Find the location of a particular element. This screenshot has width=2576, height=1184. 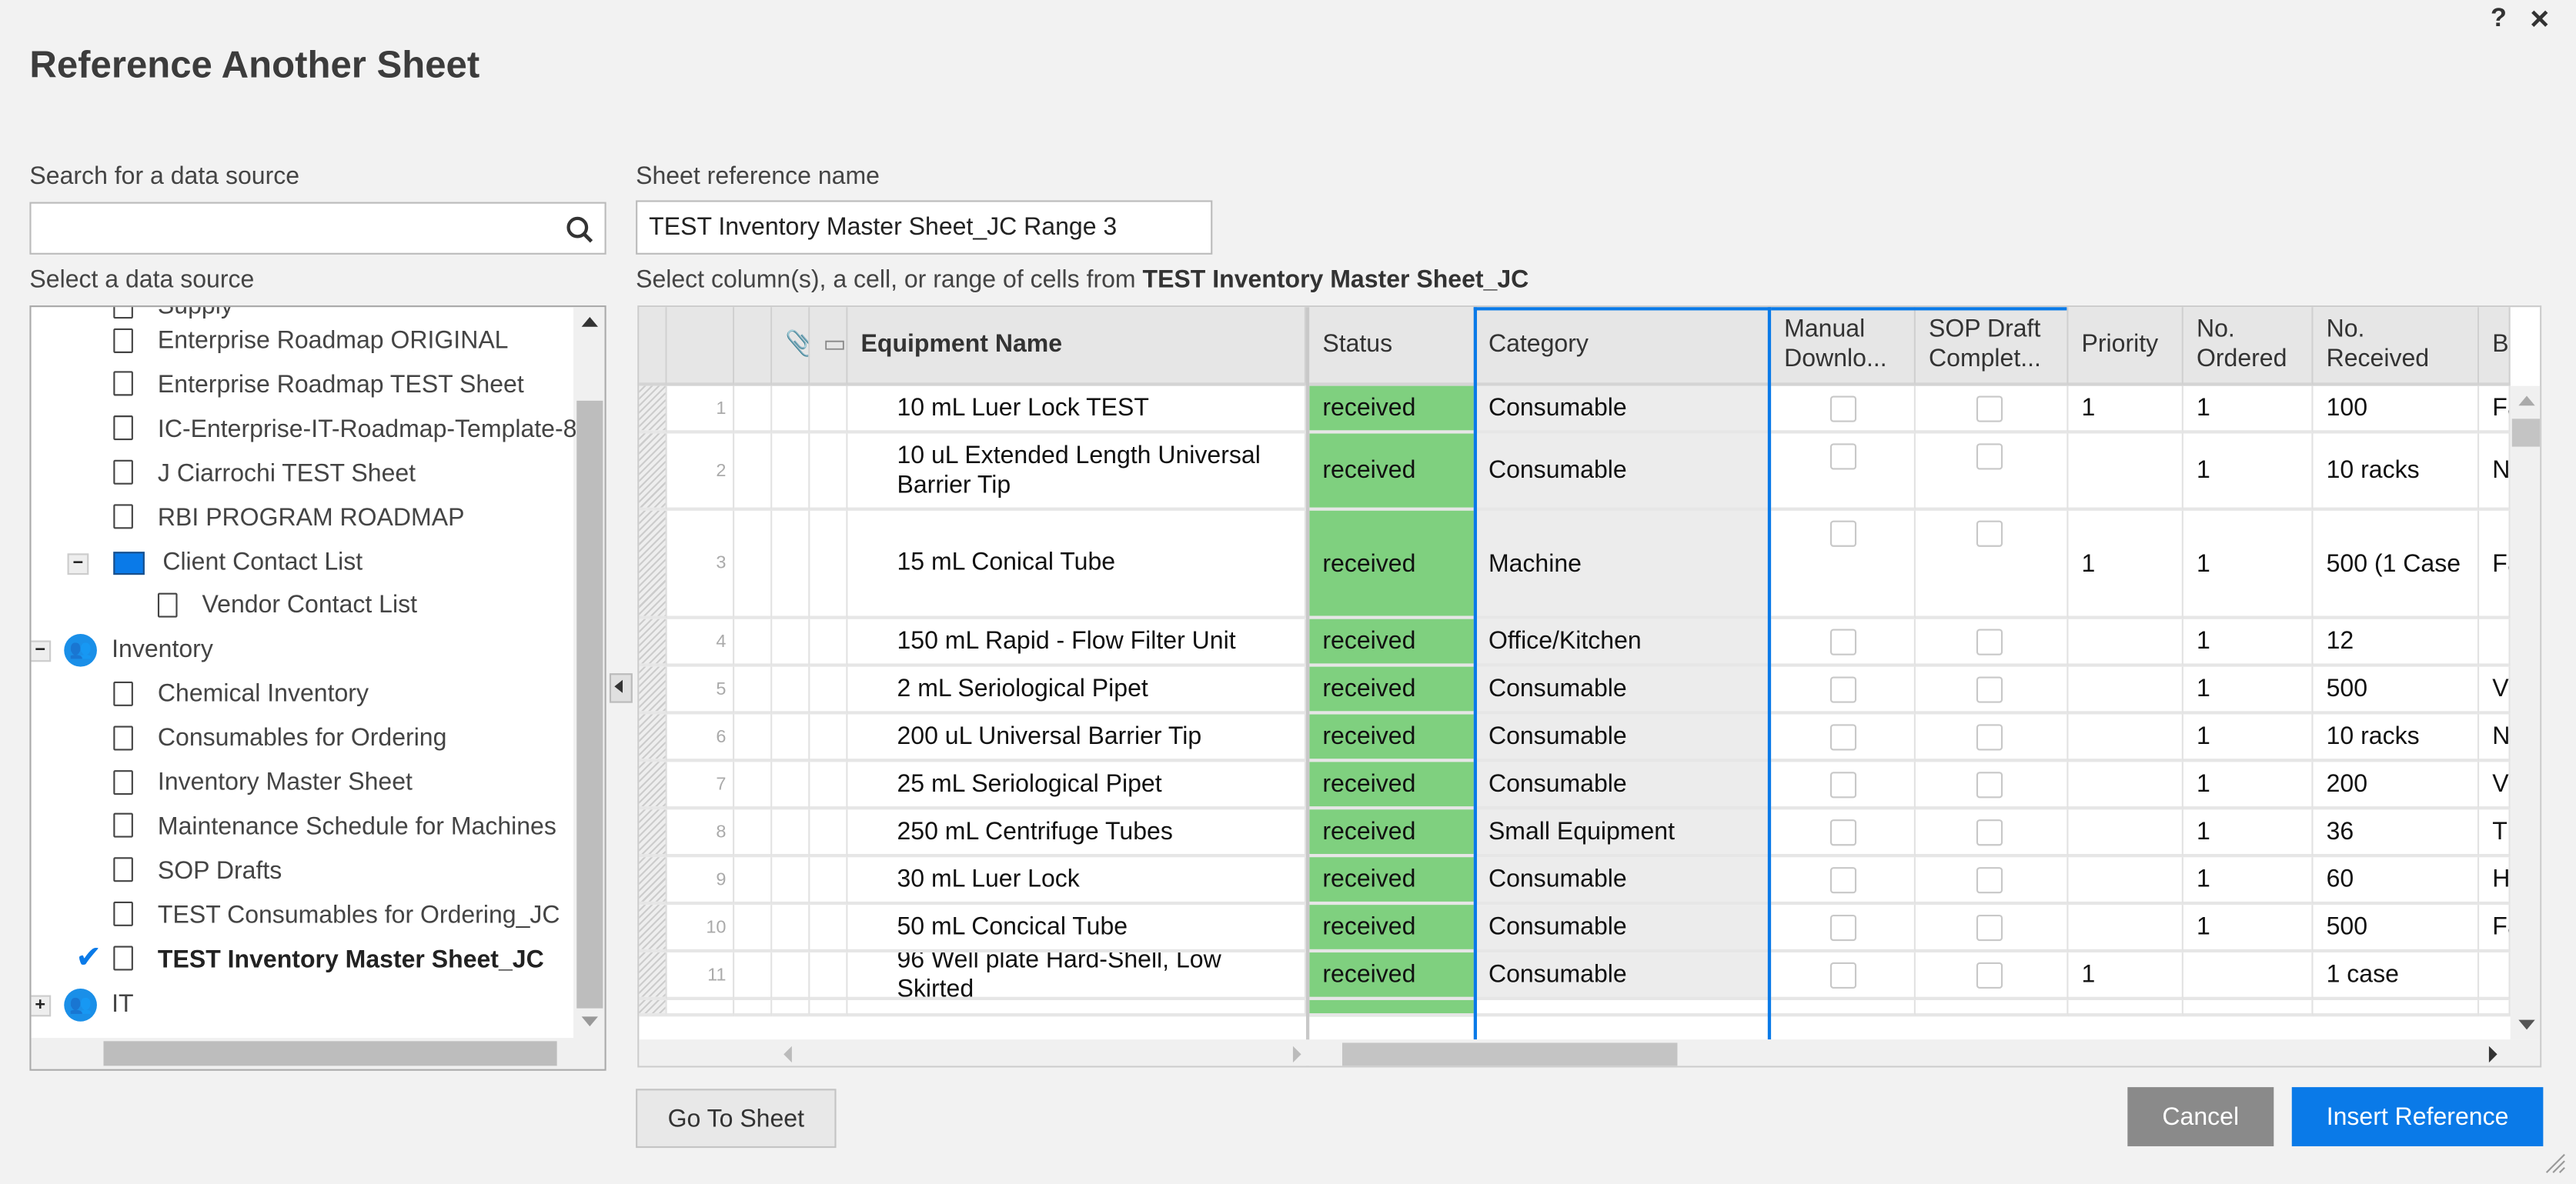

cell-row-number: 10 is located at coordinates (701, 929).